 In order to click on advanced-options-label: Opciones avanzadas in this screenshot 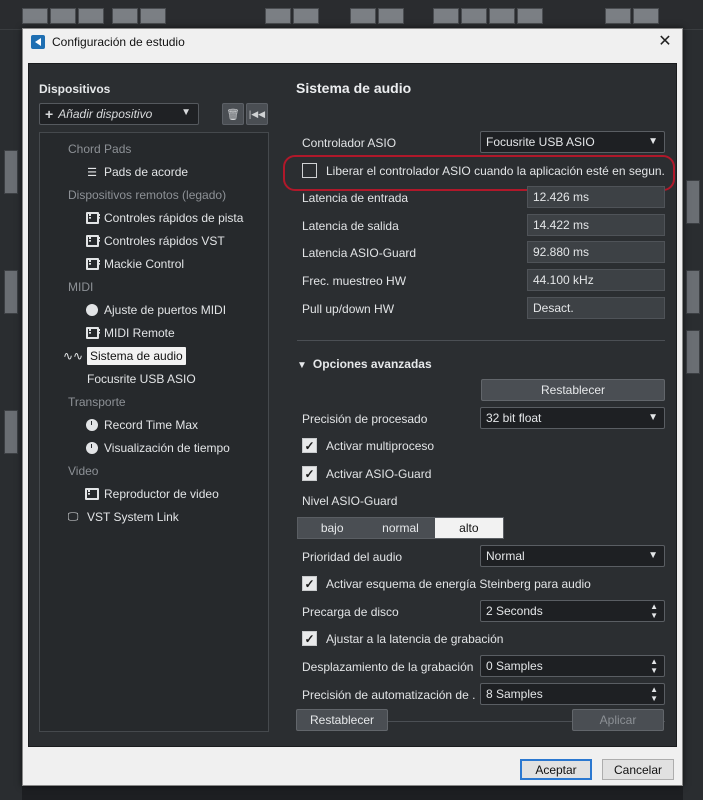, I will do `click(372, 364)`.